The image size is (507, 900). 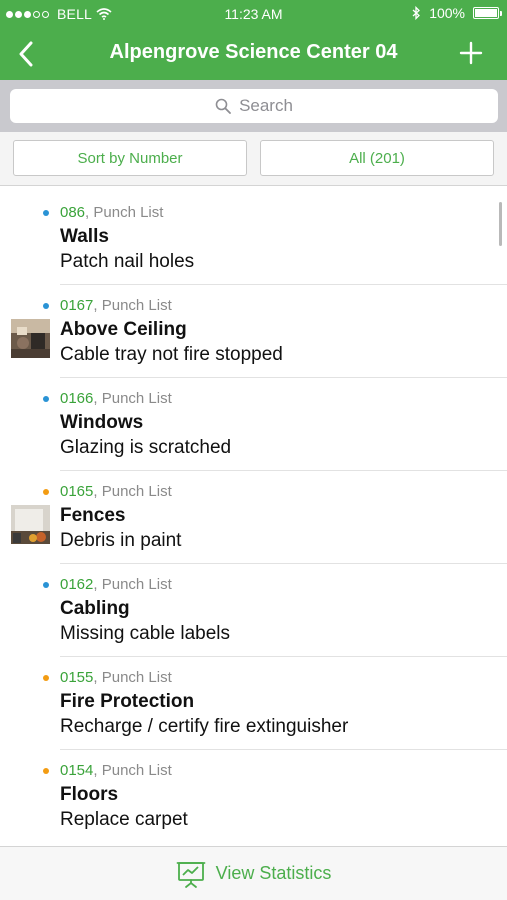 What do you see at coordinates (145, 633) in the screenshot?
I see `item-description: Missing cable labels` at bounding box center [145, 633].